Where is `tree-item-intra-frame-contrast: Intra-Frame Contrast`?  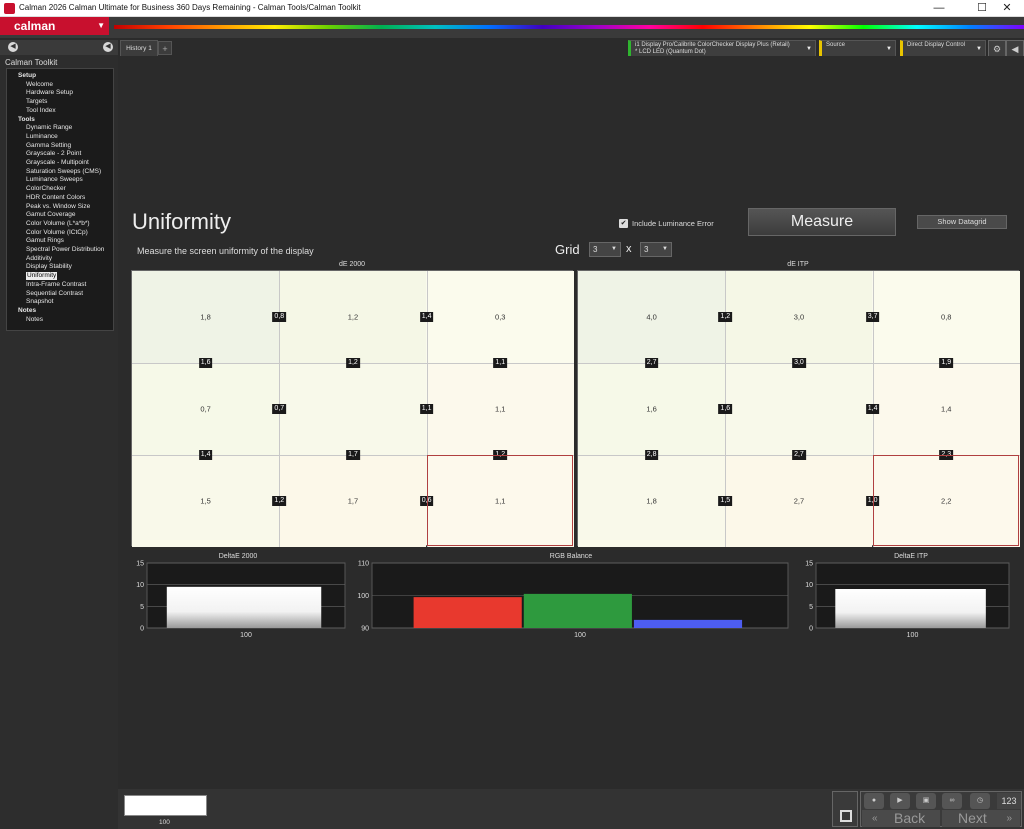 tree-item-intra-frame-contrast: Intra-Frame Contrast is located at coordinates (56, 285).